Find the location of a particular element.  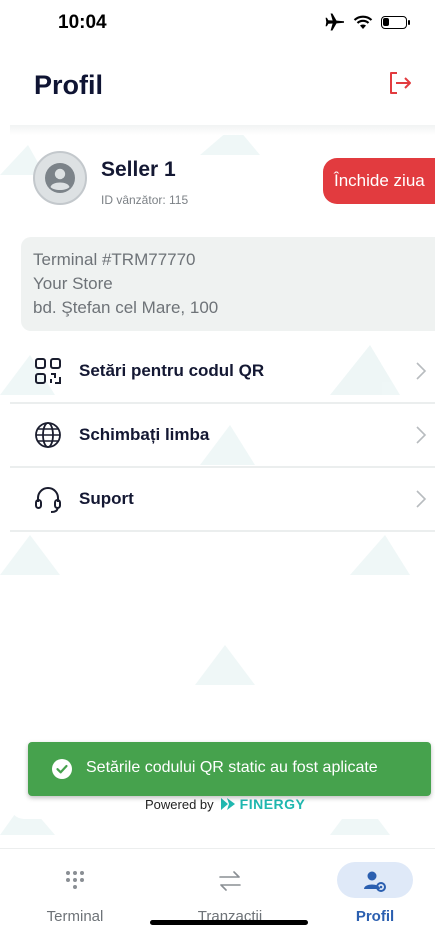

header: Profil is located at coordinates (217, 90).